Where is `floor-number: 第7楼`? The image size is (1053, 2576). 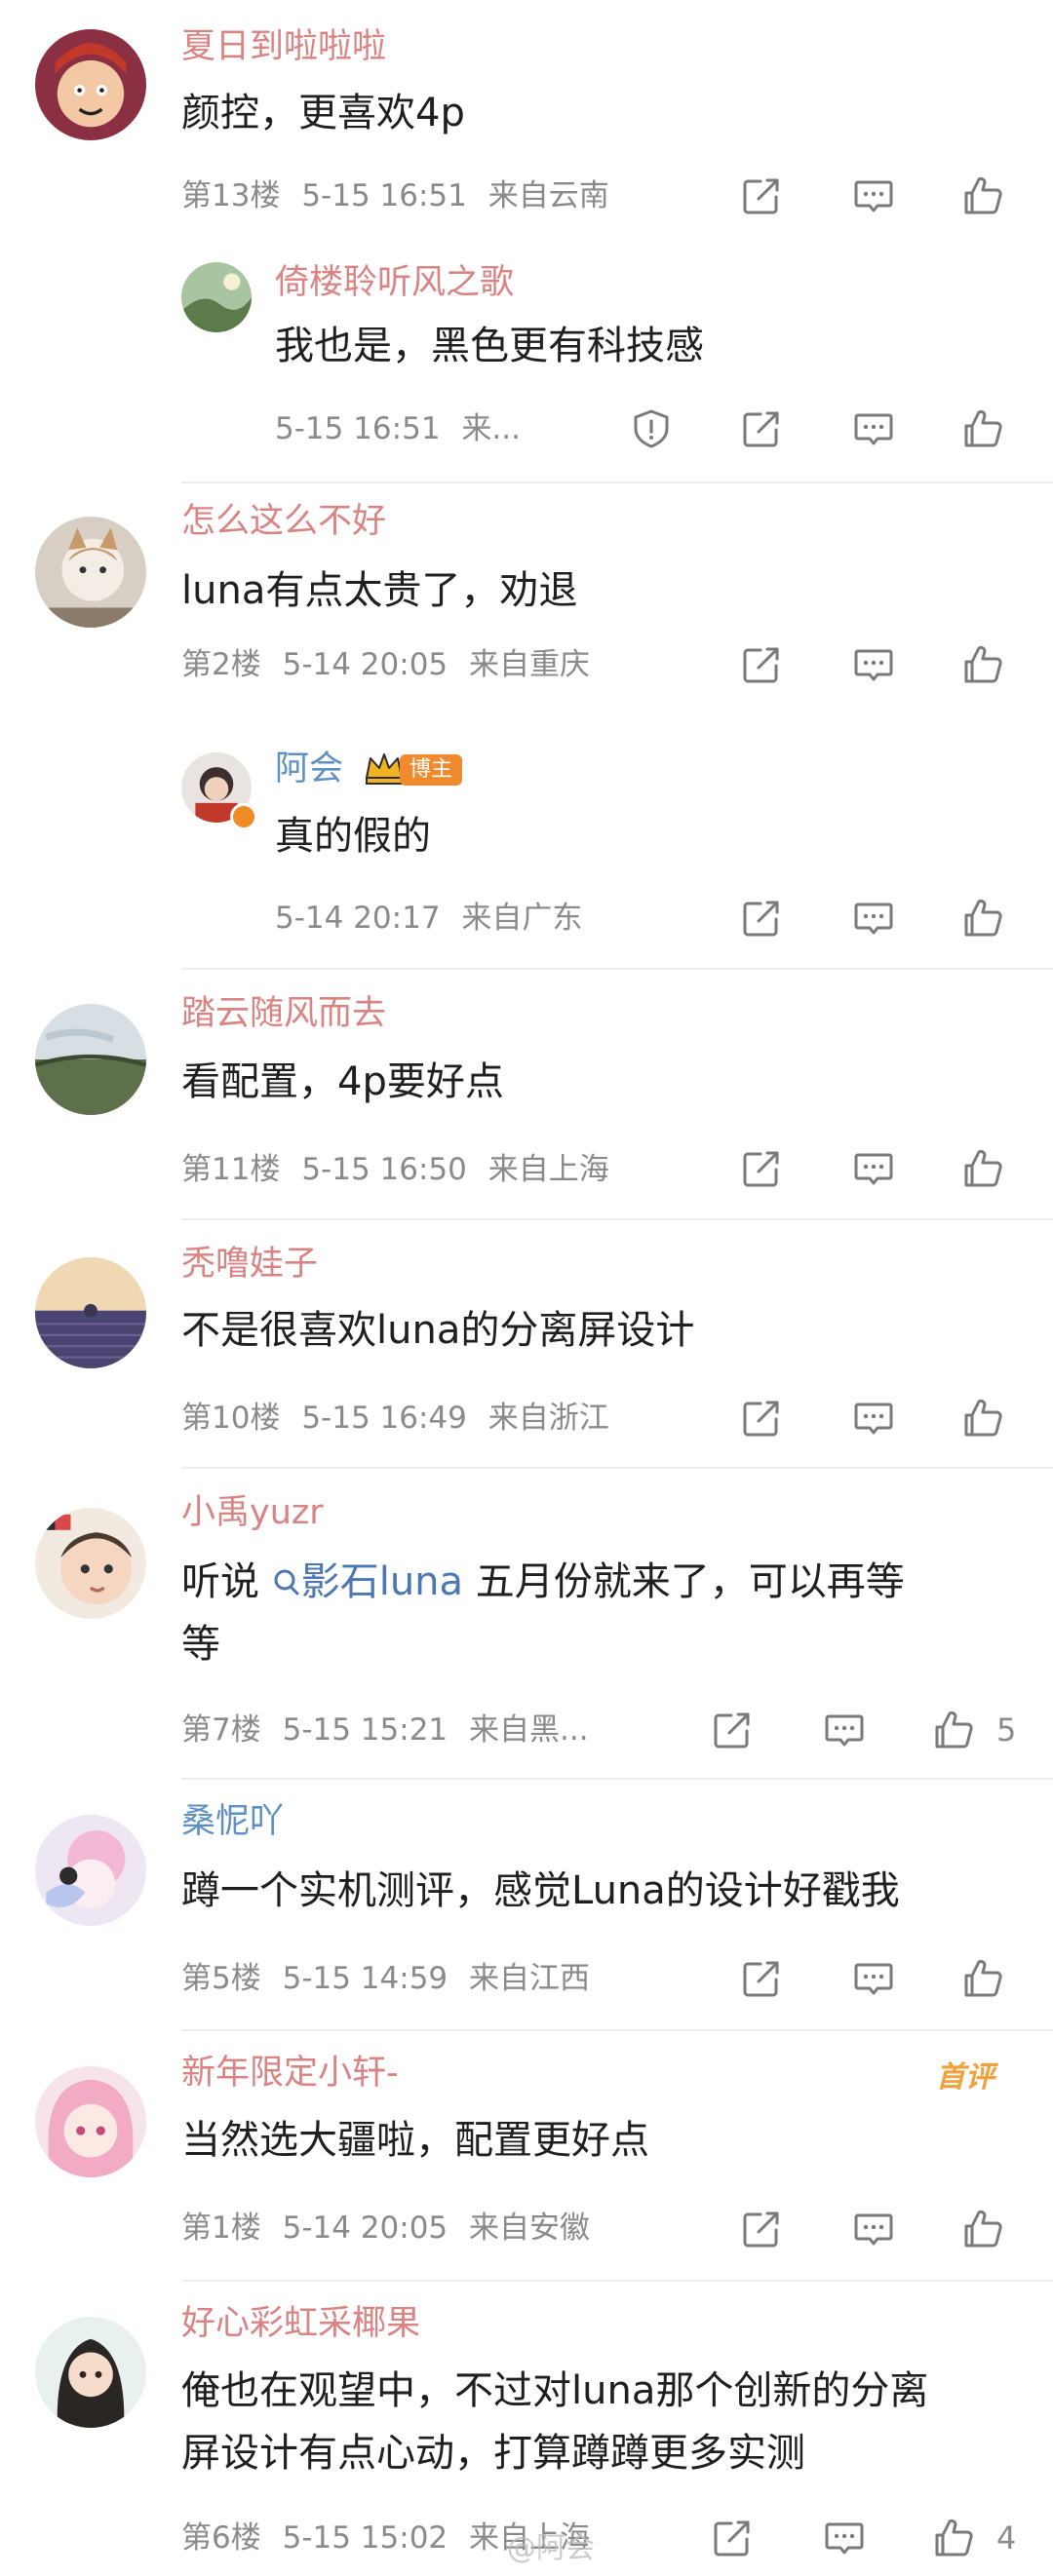 floor-number: 第7楼 is located at coordinates (221, 1730).